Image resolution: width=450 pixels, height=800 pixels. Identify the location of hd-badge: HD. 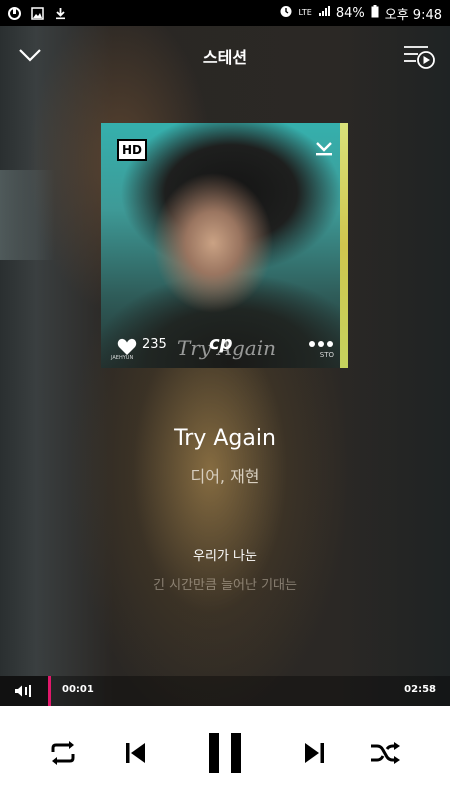
(132, 150).